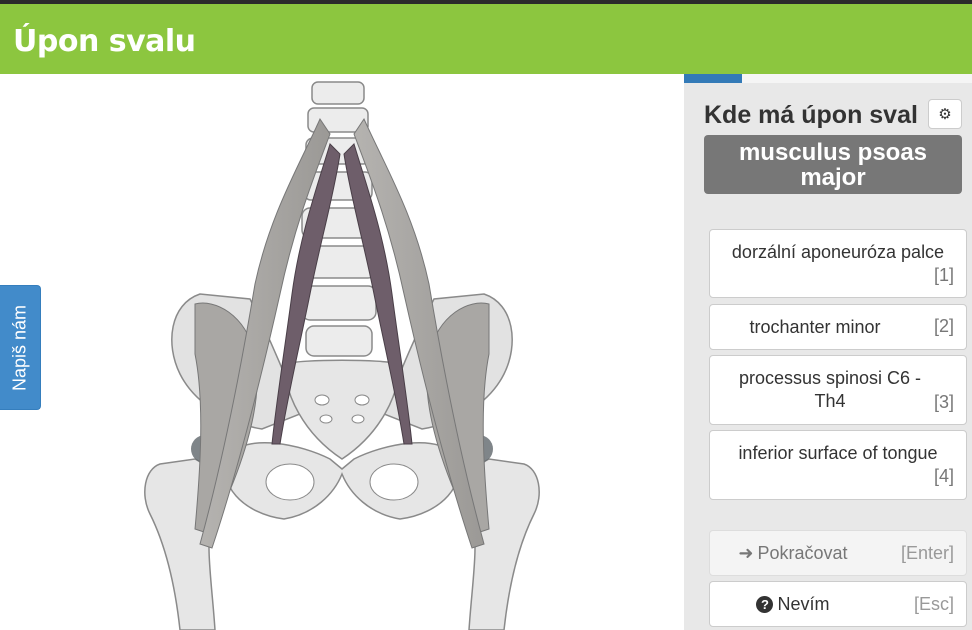  Describe the element at coordinates (803, 604) in the screenshot. I see `dont-know-label: Nevím` at that location.